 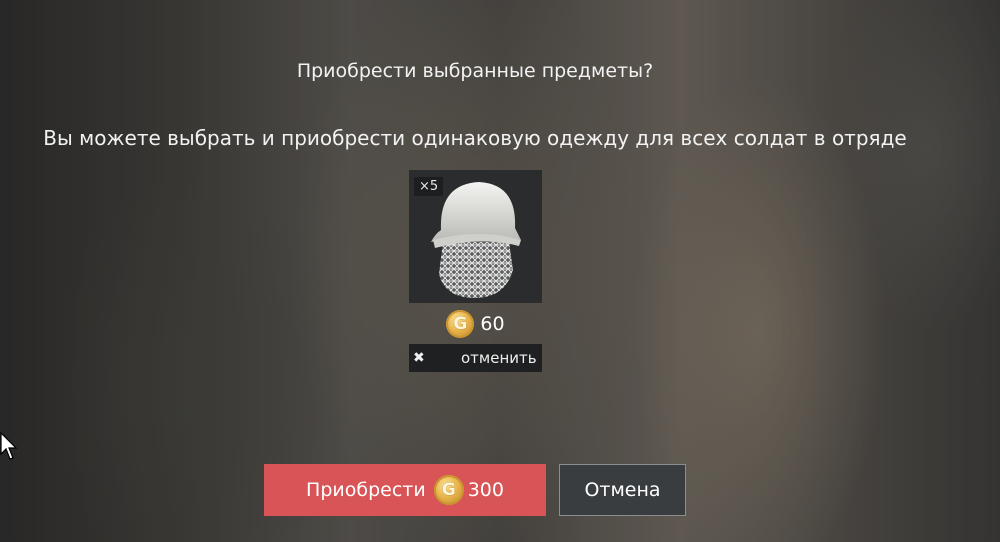 I want to click on item-price-value: 60, so click(x=492, y=324).